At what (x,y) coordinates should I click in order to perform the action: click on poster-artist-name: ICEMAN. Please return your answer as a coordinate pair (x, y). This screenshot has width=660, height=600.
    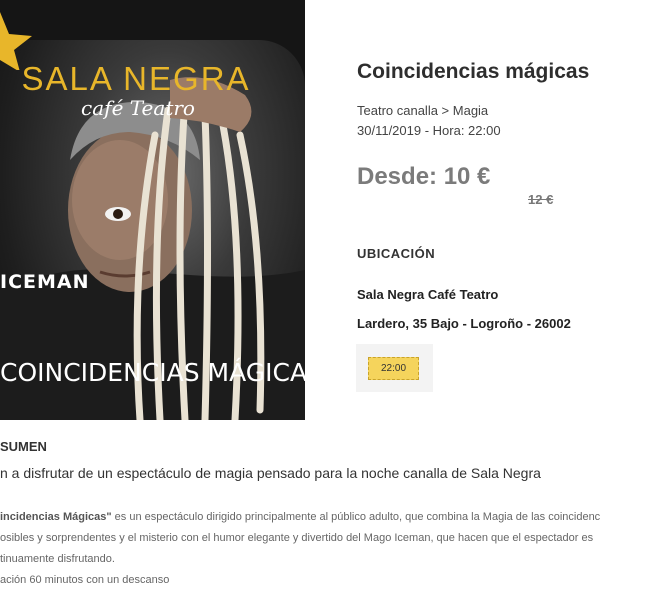
    Looking at the image, I should click on (45, 282).